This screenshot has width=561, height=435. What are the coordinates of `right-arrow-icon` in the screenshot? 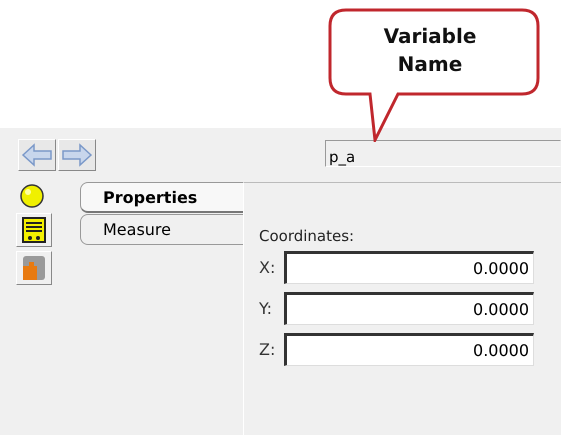 It's located at (77, 155).